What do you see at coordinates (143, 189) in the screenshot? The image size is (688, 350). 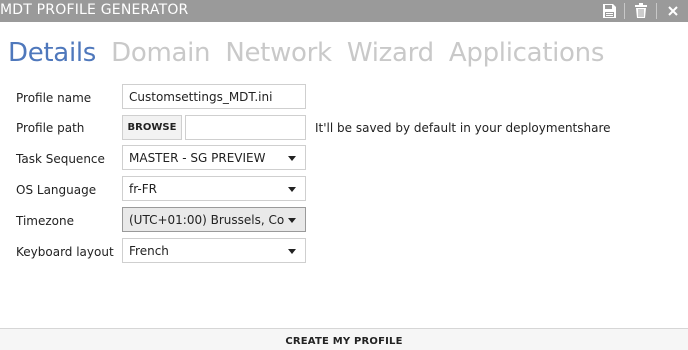 I see `os-language-value: fr-FR` at bounding box center [143, 189].